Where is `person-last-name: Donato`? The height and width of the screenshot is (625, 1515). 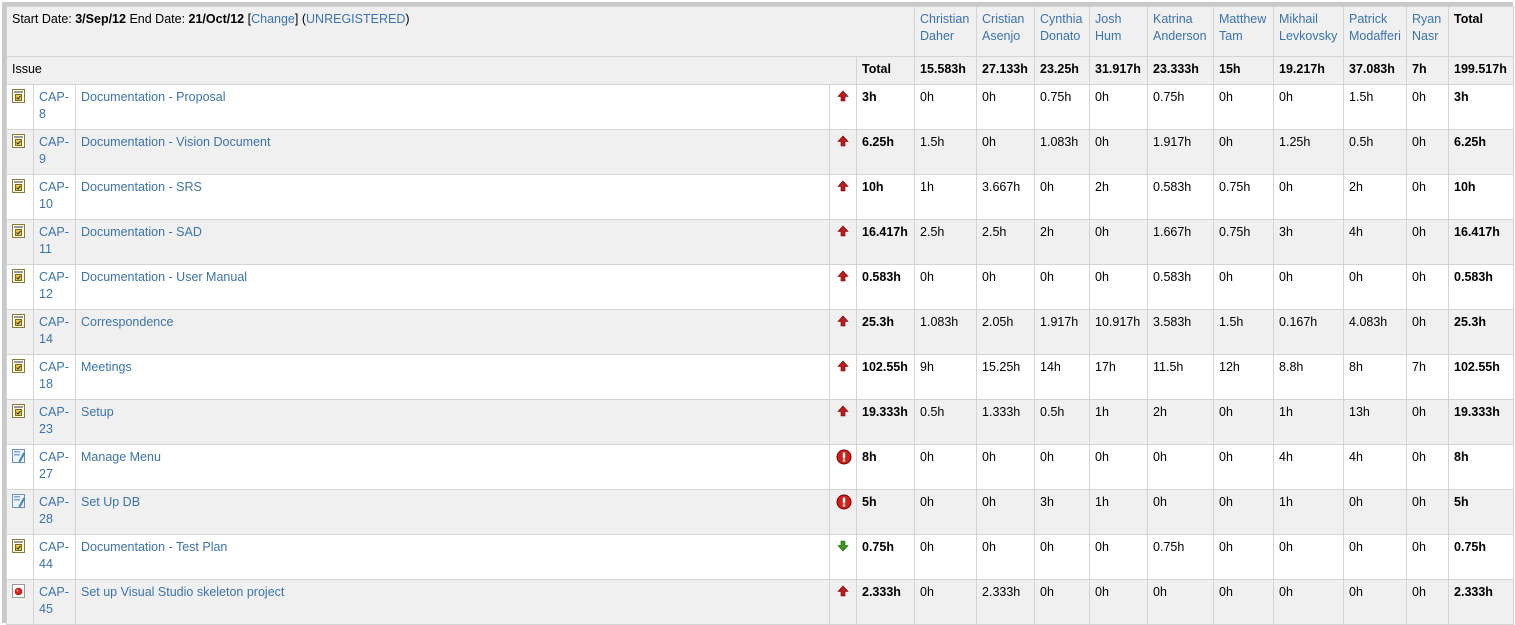
person-last-name: Donato is located at coordinates (1060, 36).